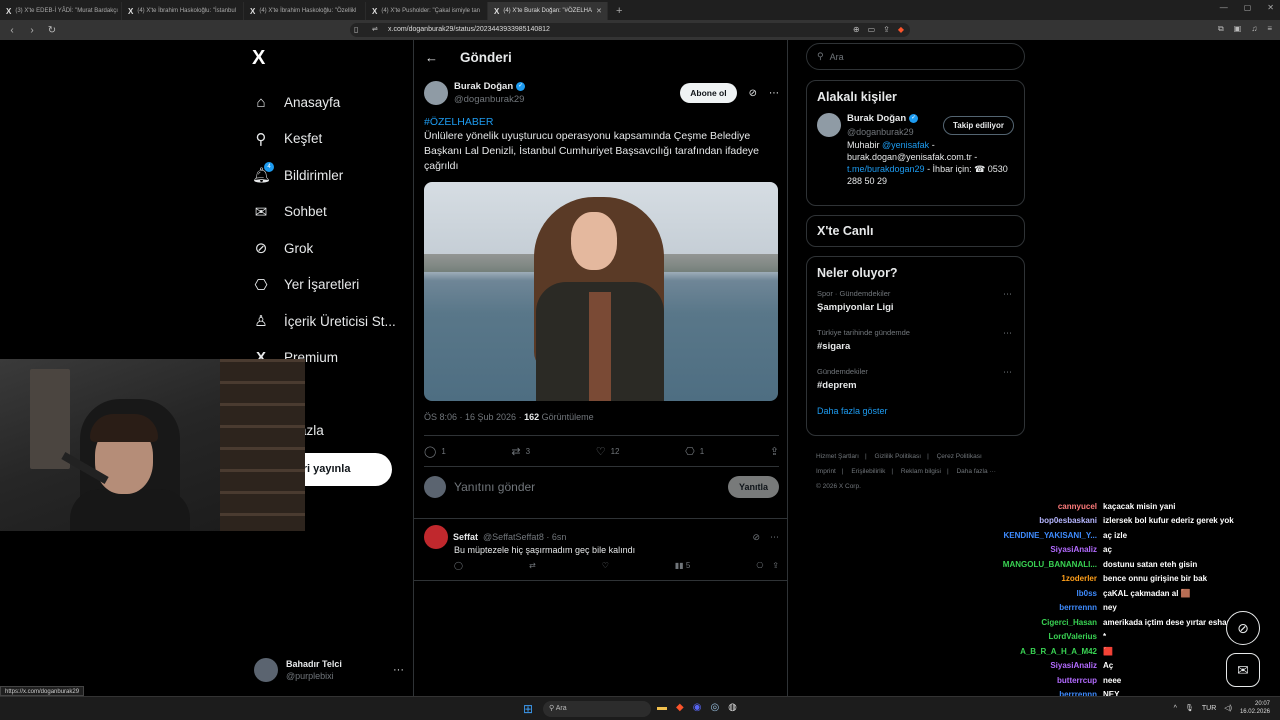  I want to click on telegram-link: t.me/burakdogan29, so click(886, 169).